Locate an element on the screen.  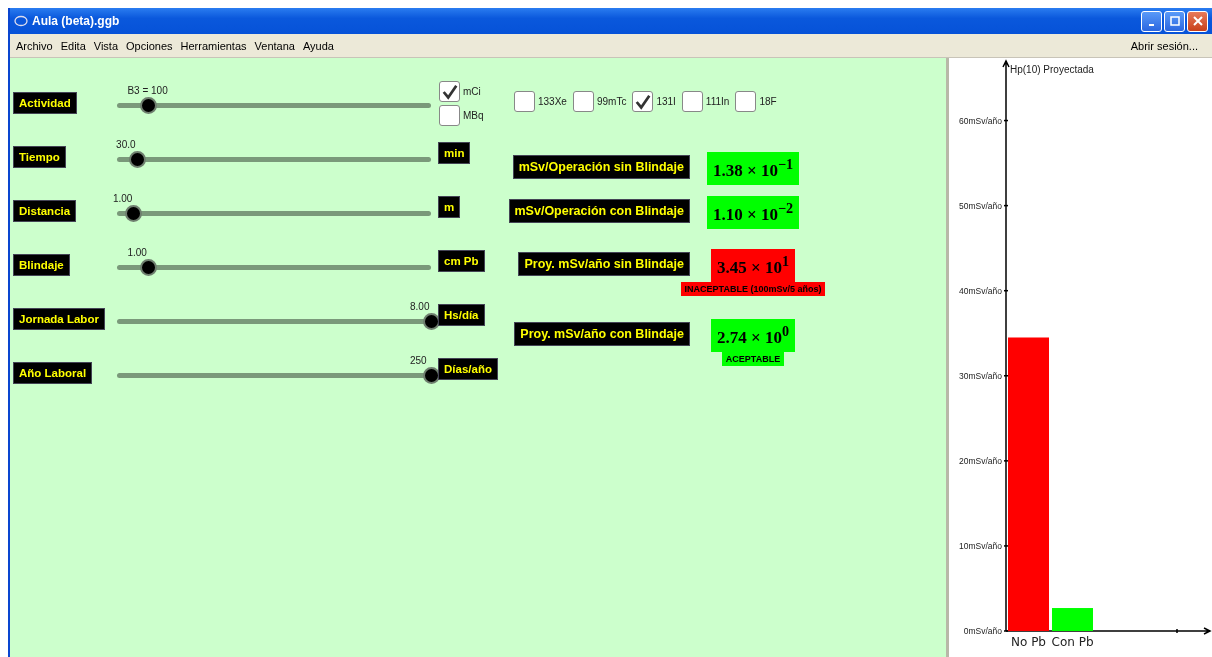
slider-label: Actividad is located at coordinates (45, 103).